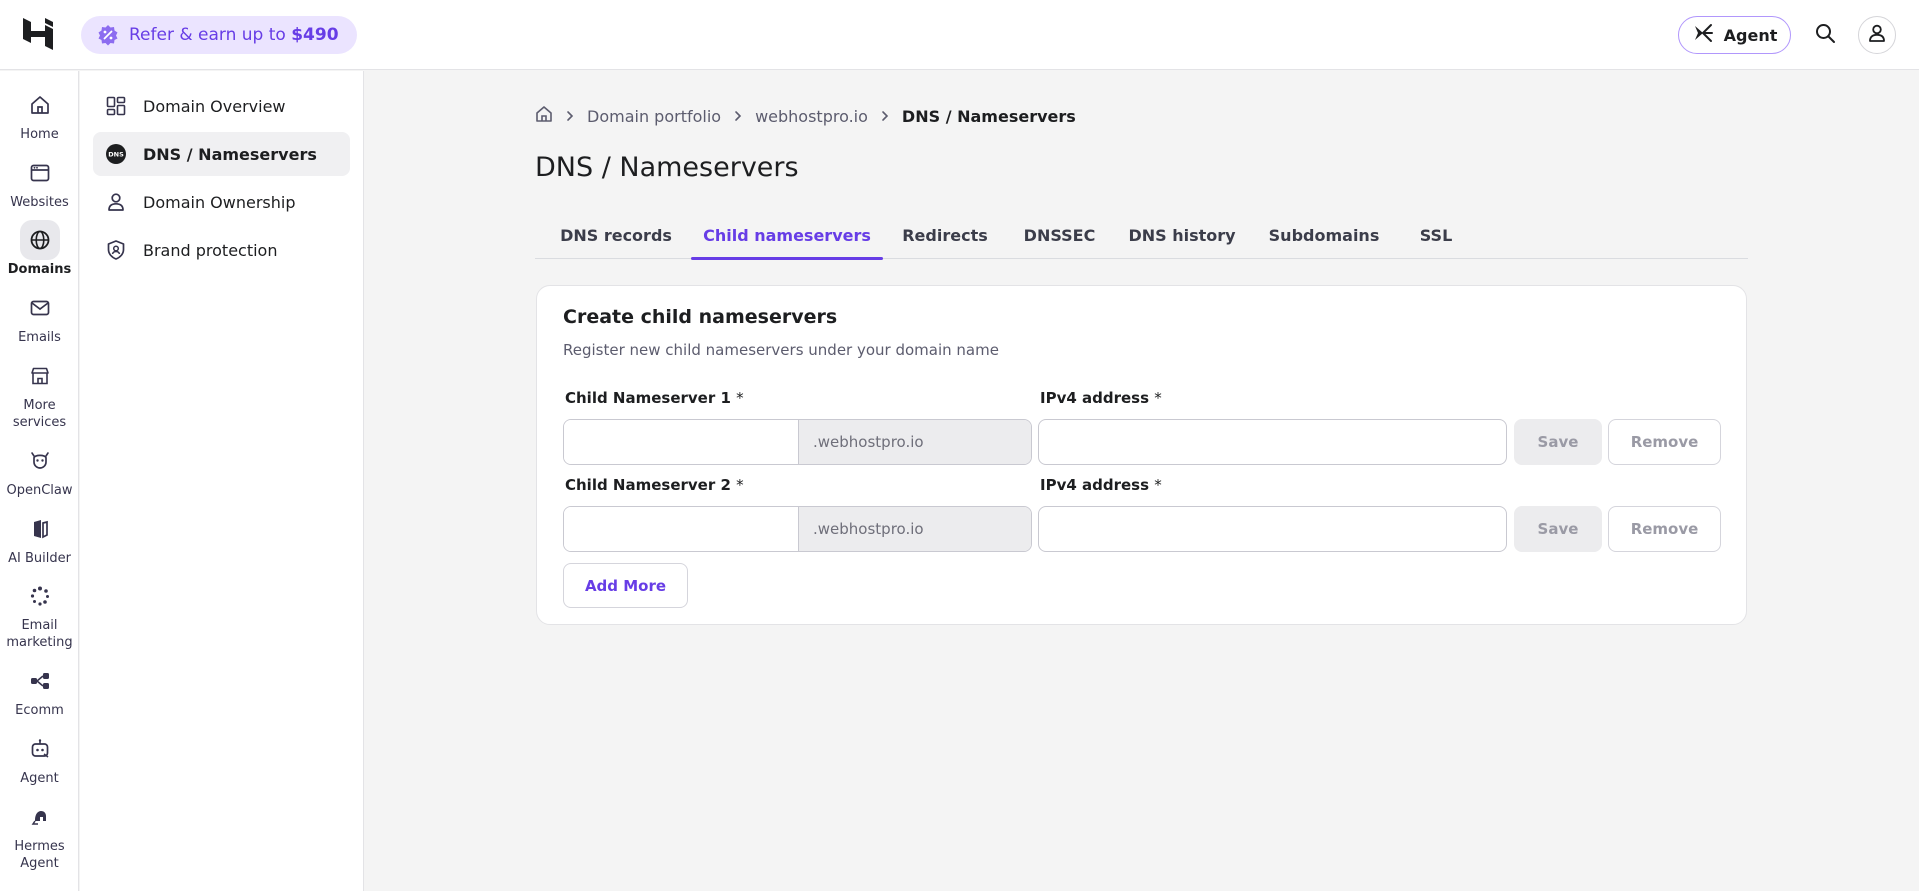  What do you see at coordinates (1558, 529) in the screenshot?
I see `ns2-save-button: Save` at bounding box center [1558, 529].